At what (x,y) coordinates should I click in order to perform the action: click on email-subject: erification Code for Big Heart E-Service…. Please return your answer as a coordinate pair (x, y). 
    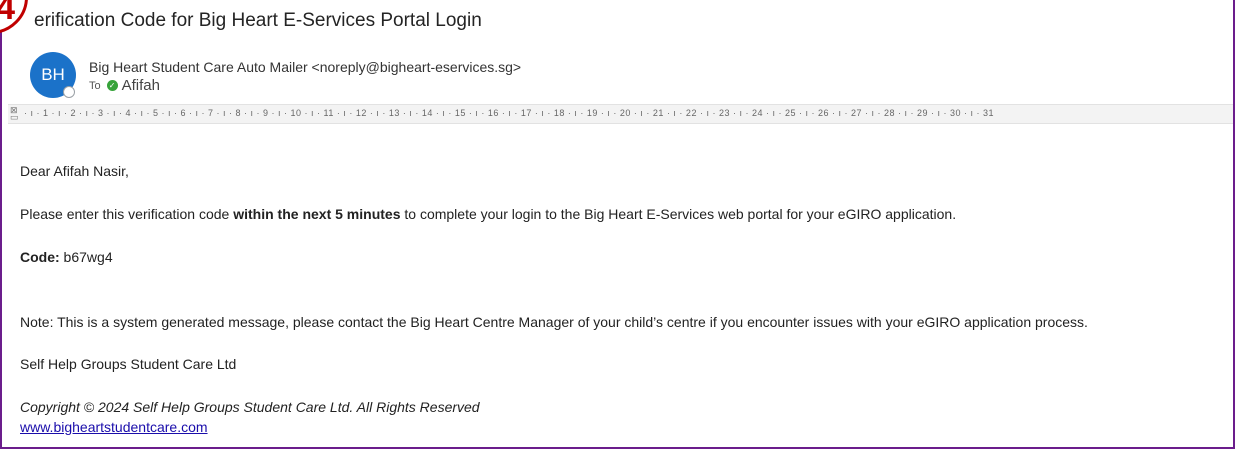
    Looking at the image, I should click on (258, 20).